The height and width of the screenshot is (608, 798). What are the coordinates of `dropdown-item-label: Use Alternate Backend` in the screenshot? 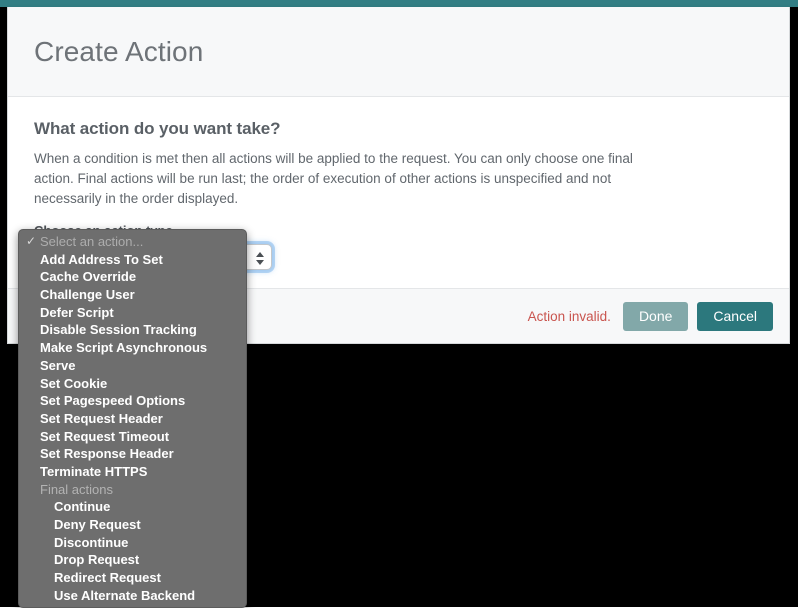 It's located at (125, 595).